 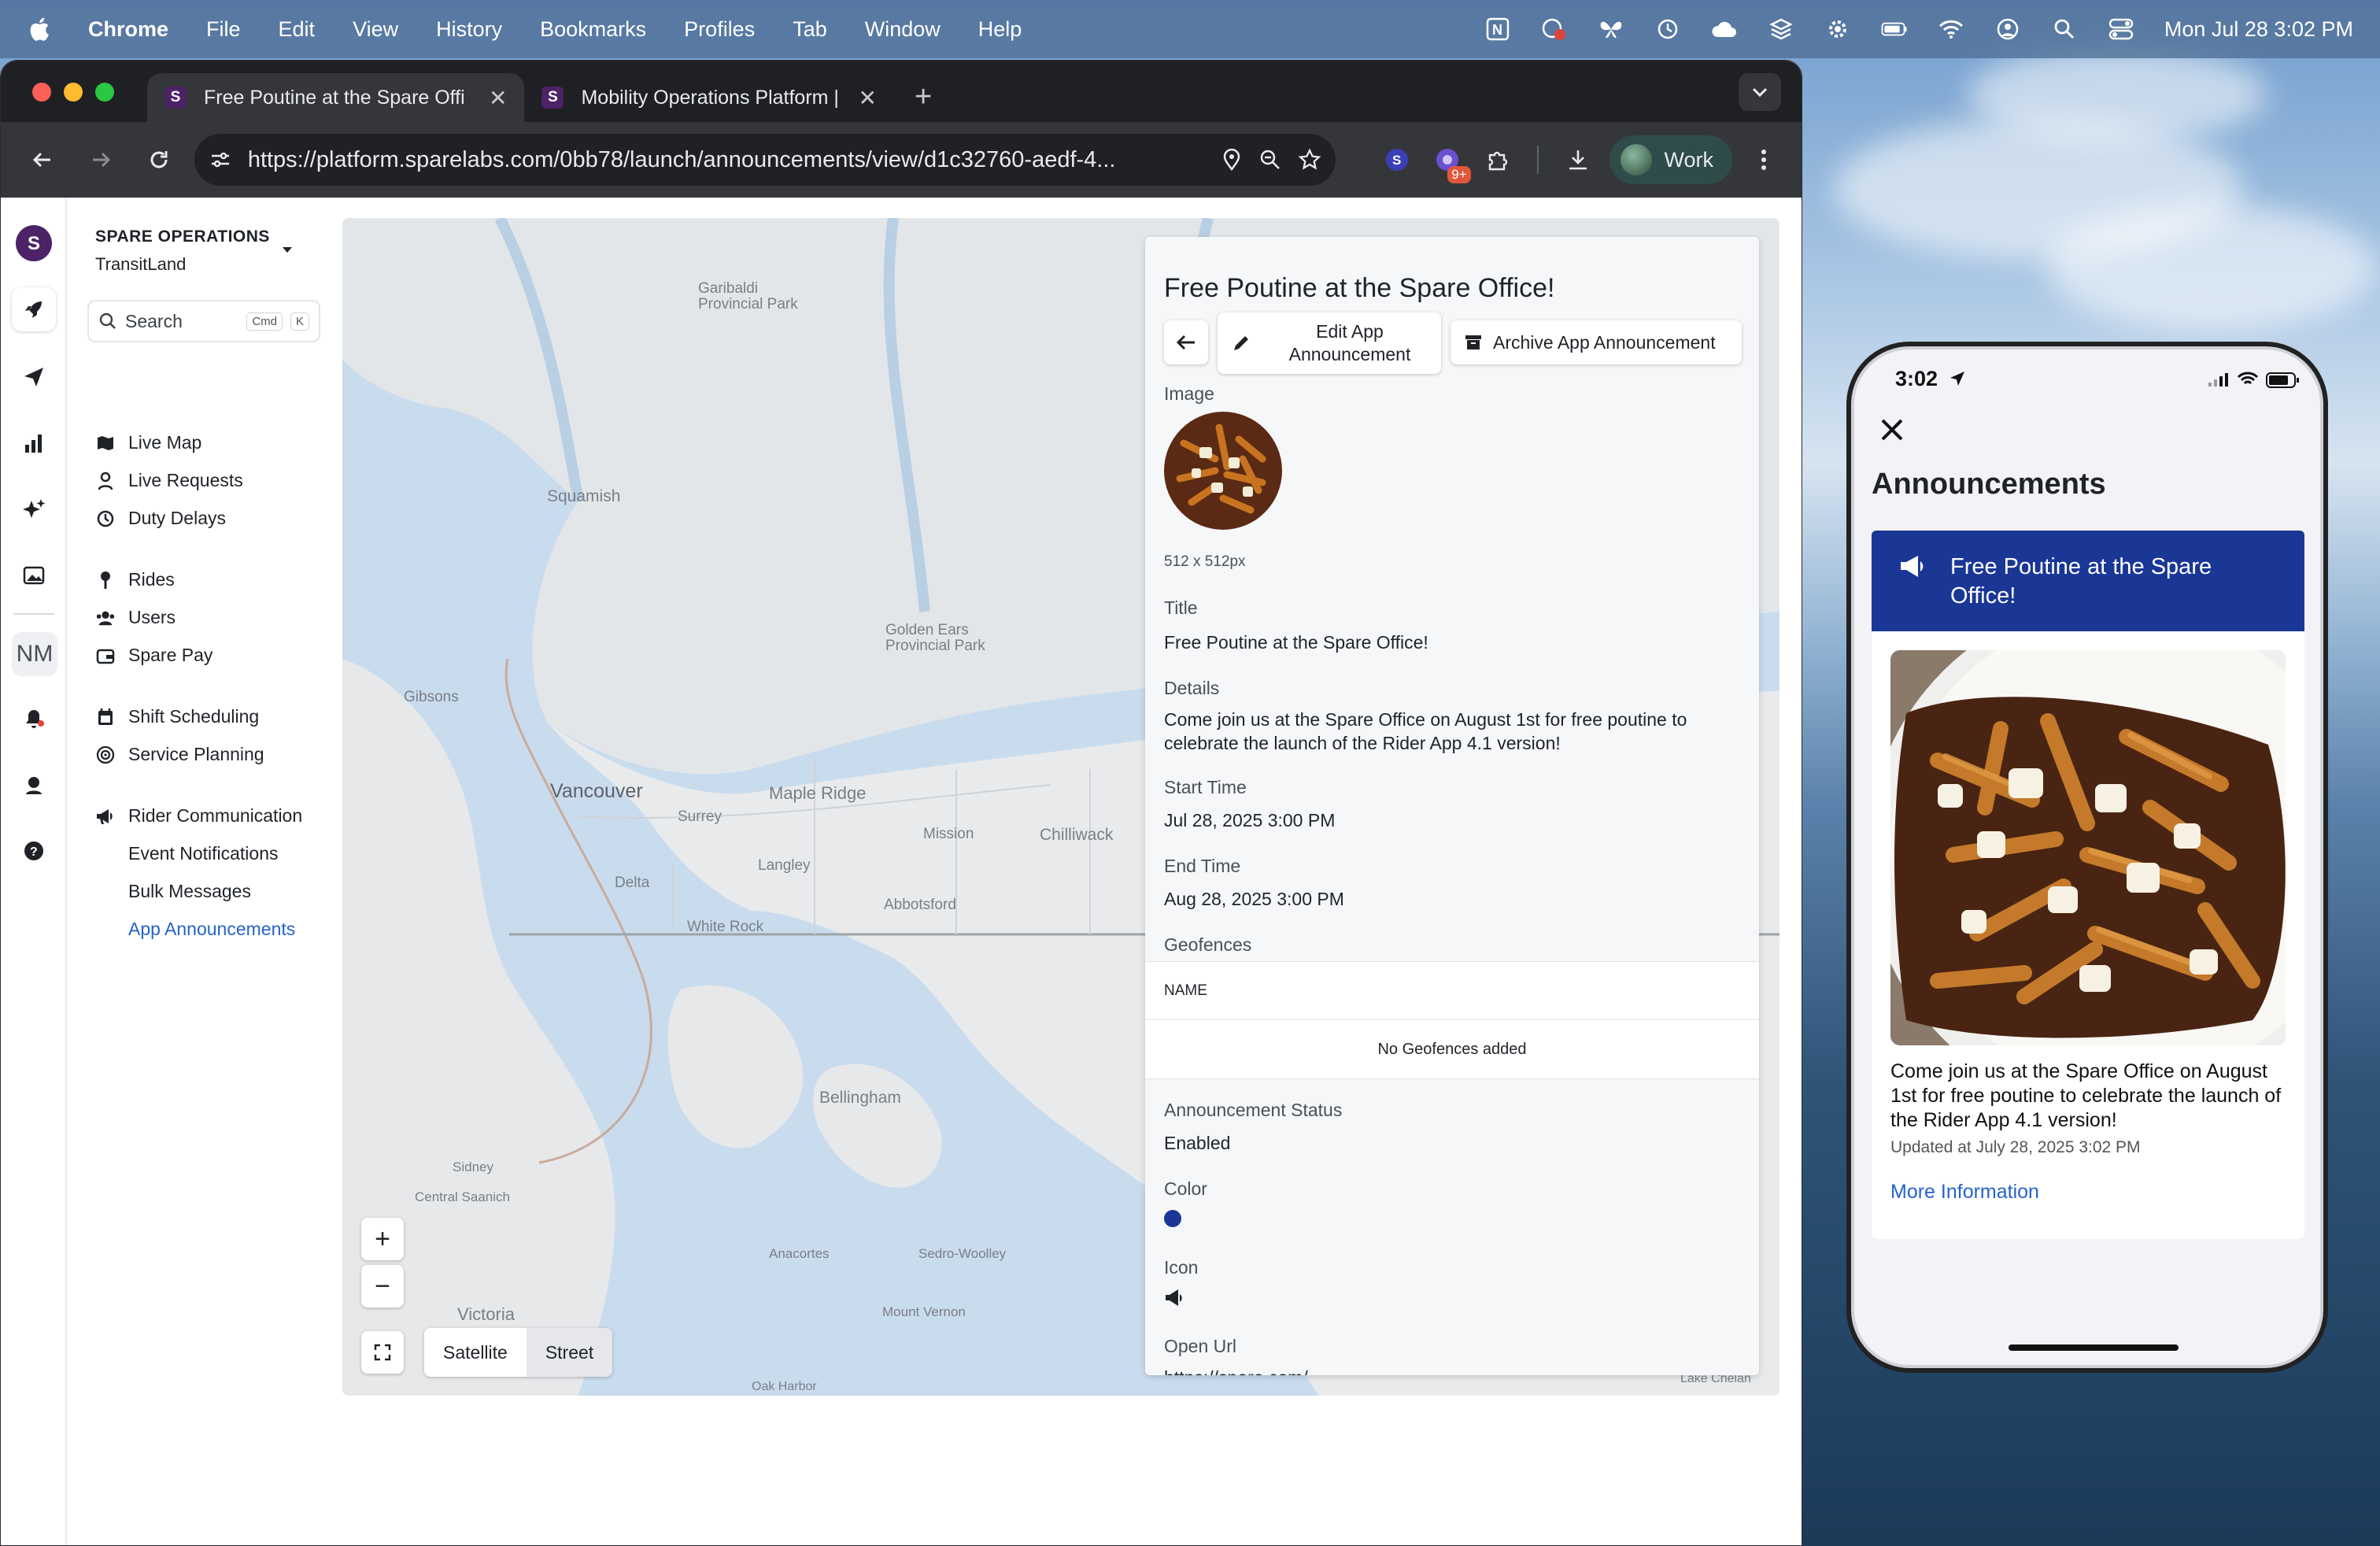 I want to click on menu-bookmarks: Bookmarks, so click(x=593, y=29).